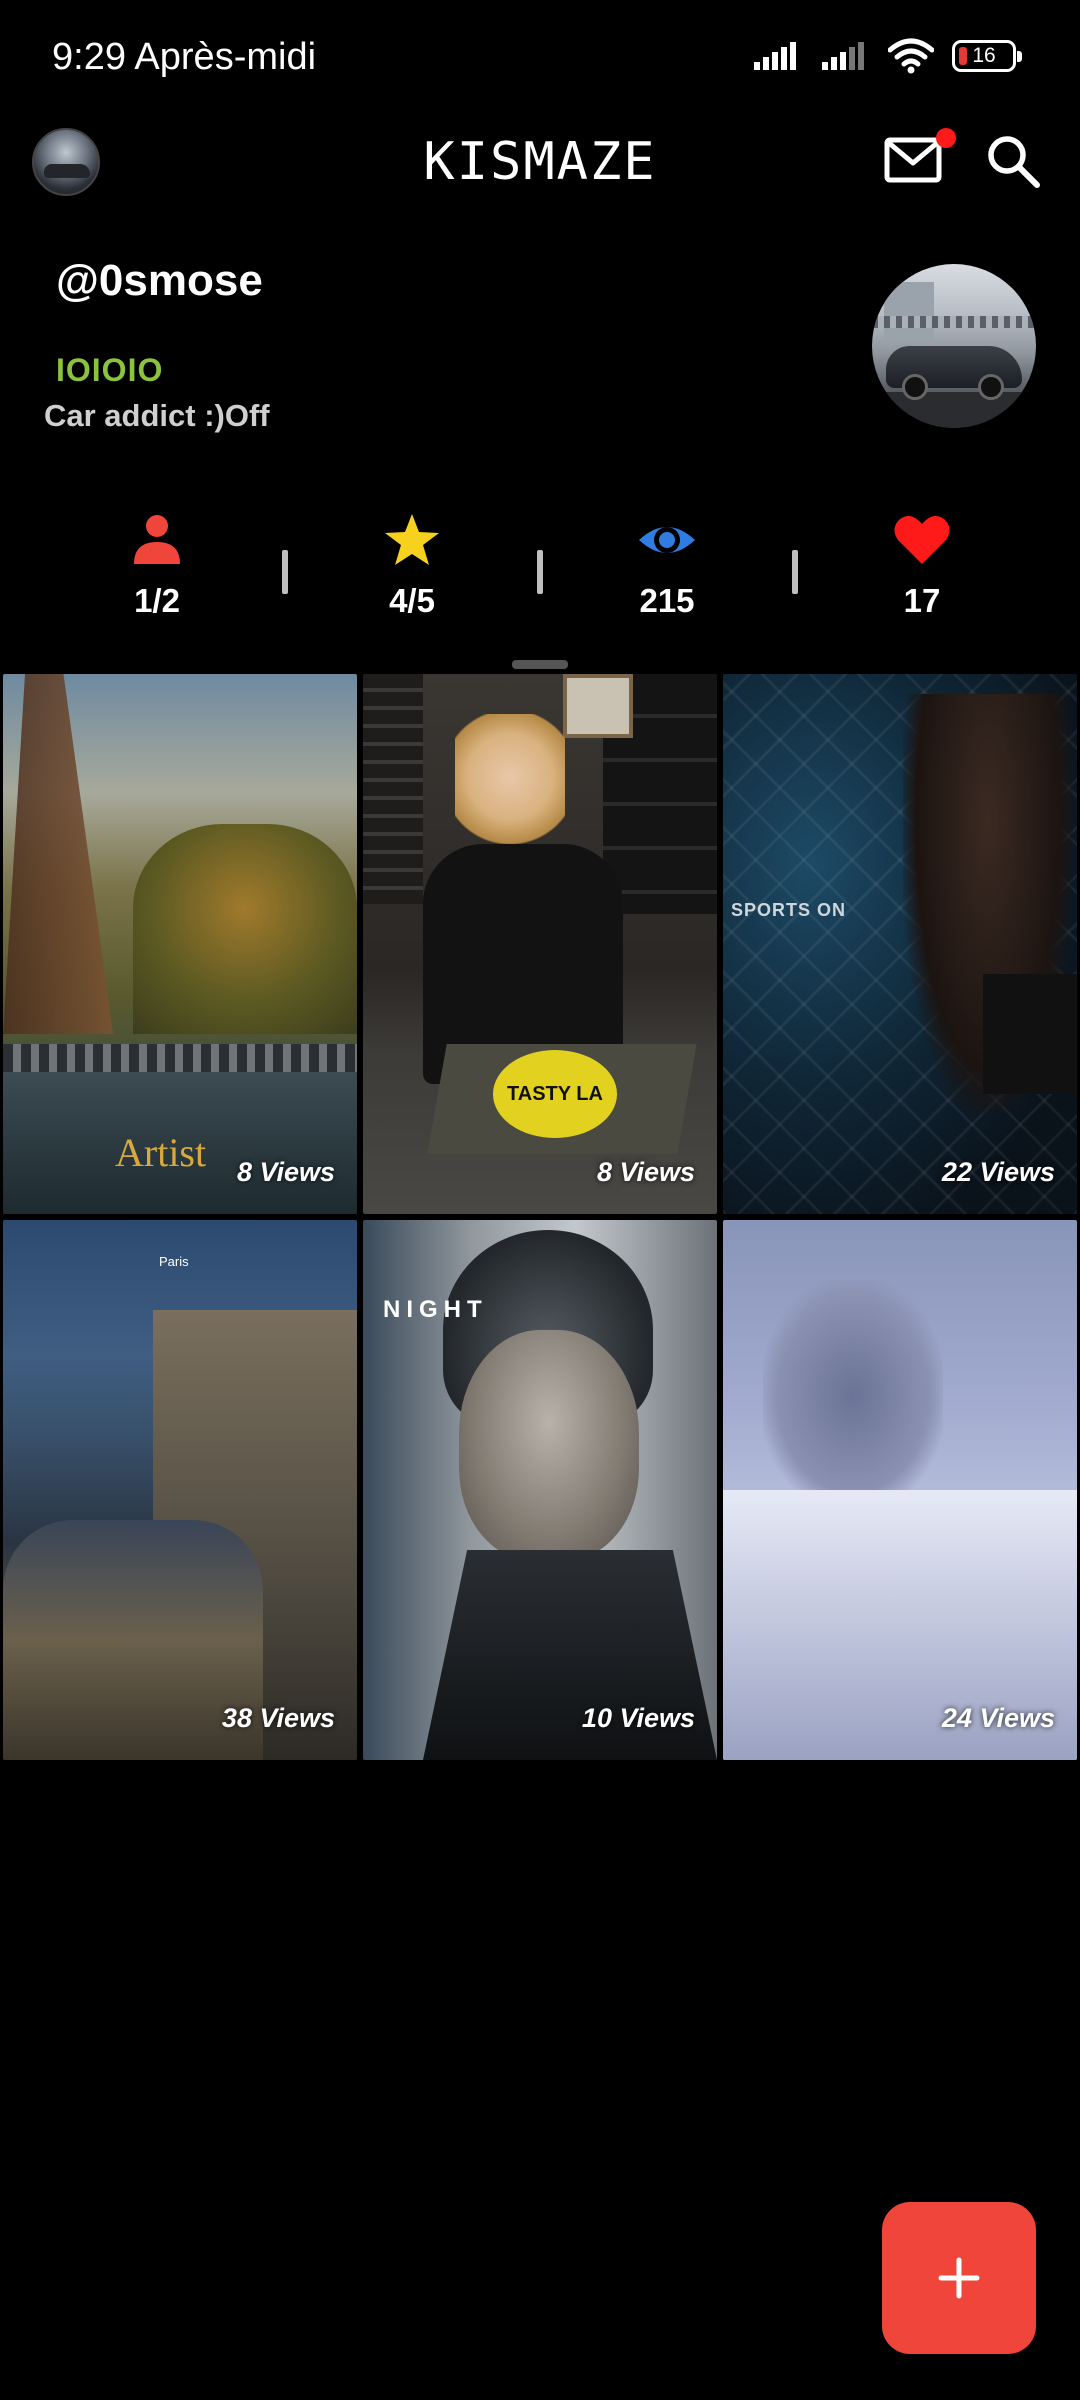  Describe the element at coordinates (180, 944) in the screenshot. I see `video-thumbnail: Artist 8 Views` at that location.